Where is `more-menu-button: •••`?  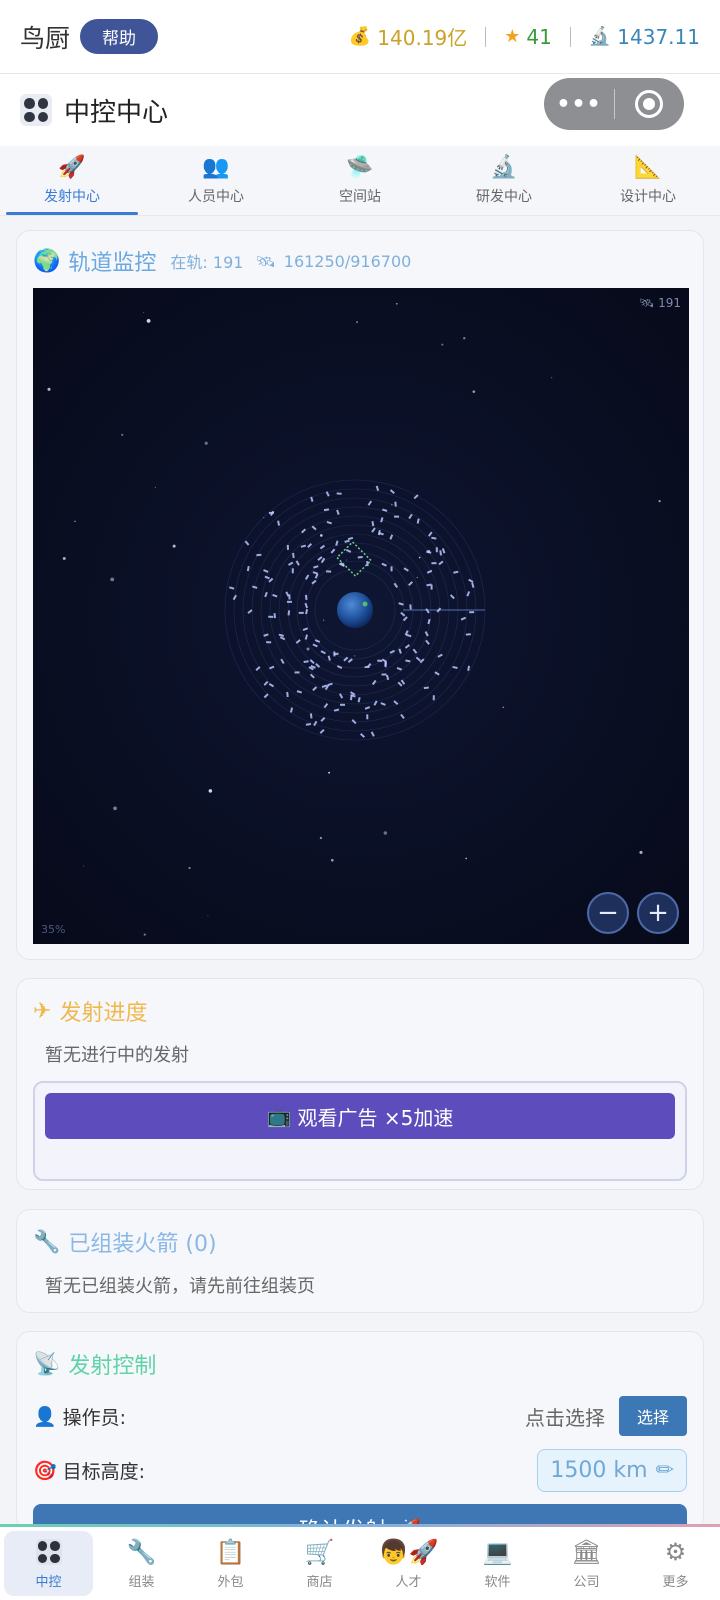 more-menu-button: ••• is located at coordinates (579, 104).